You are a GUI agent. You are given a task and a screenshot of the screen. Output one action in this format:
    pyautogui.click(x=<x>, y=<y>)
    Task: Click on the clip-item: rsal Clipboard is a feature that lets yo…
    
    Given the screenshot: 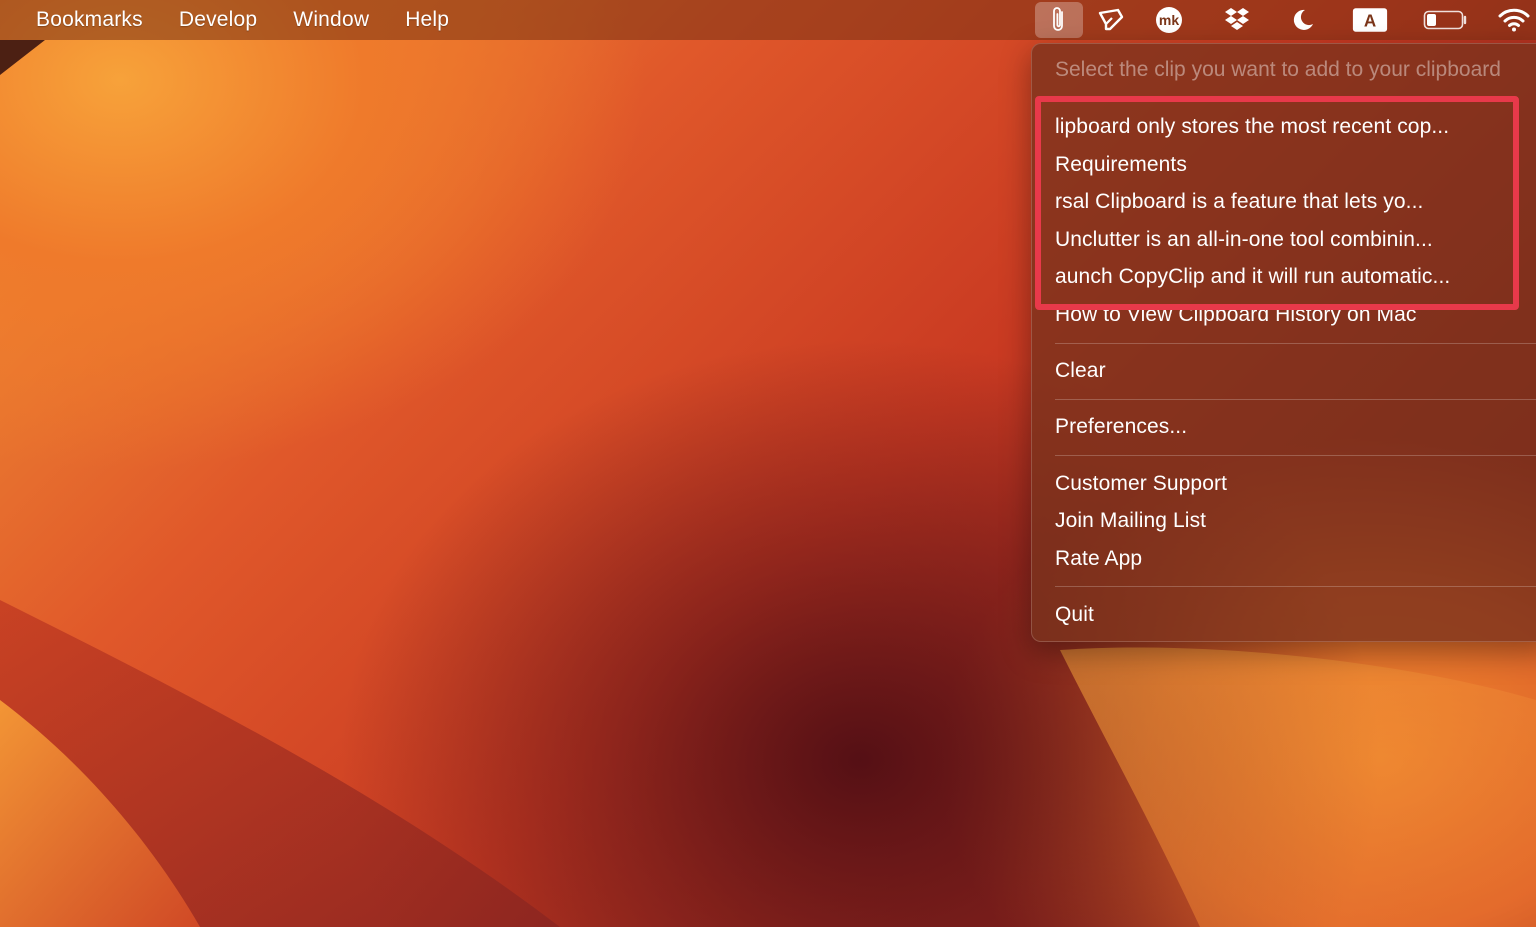 What is the action you would take?
    pyautogui.click(x=1239, y=202)
    